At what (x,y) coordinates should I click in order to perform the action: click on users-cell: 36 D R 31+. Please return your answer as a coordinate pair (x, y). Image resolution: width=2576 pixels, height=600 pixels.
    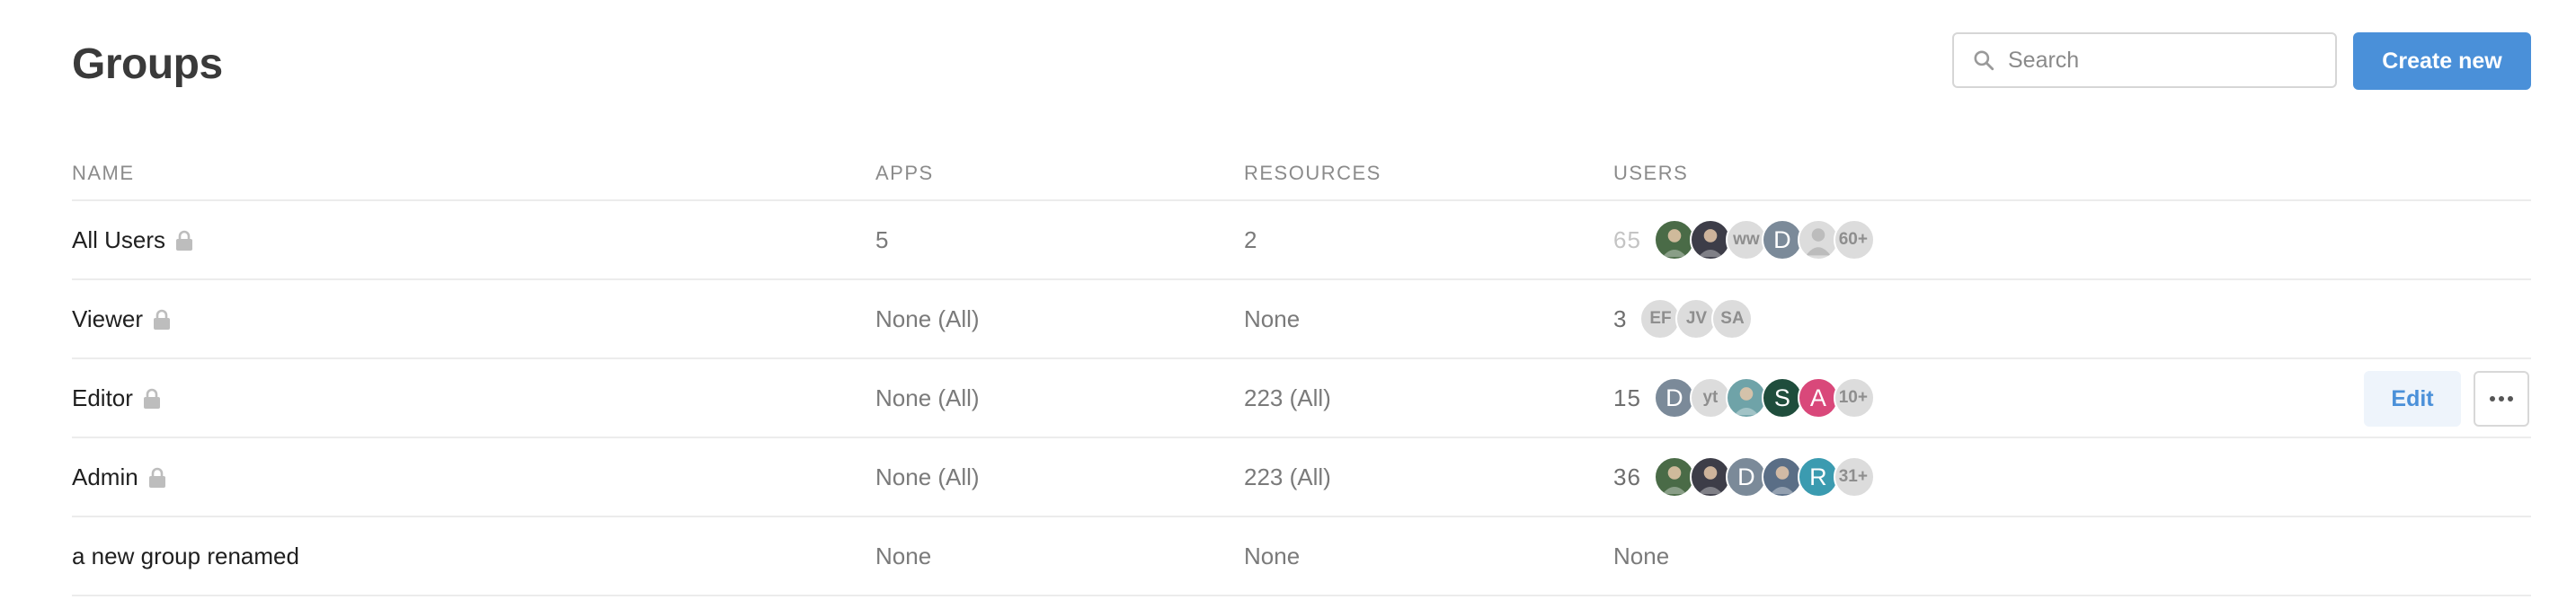
    Looking at the image, I should click on (1744, 477).